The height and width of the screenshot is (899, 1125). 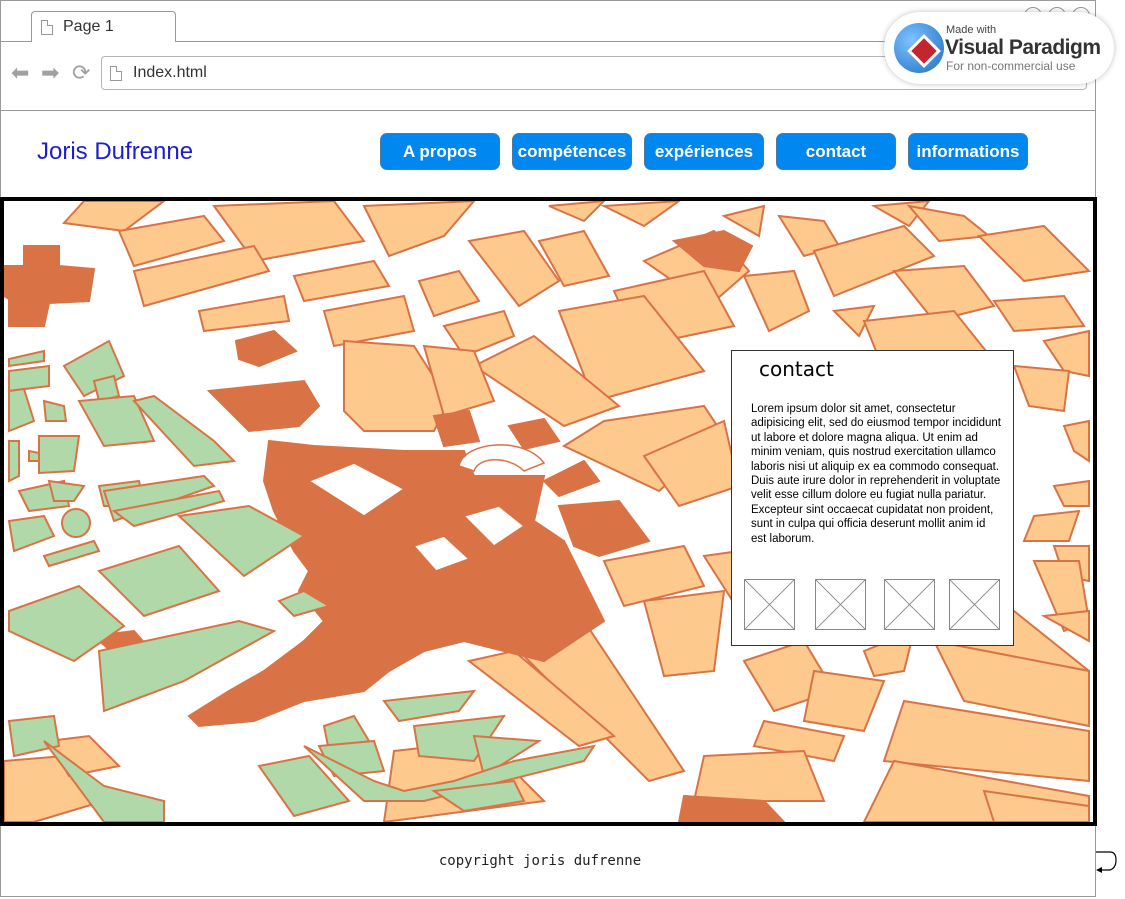 I want to click on menu-button-experiences: expériences, so click(x=704, y=151).